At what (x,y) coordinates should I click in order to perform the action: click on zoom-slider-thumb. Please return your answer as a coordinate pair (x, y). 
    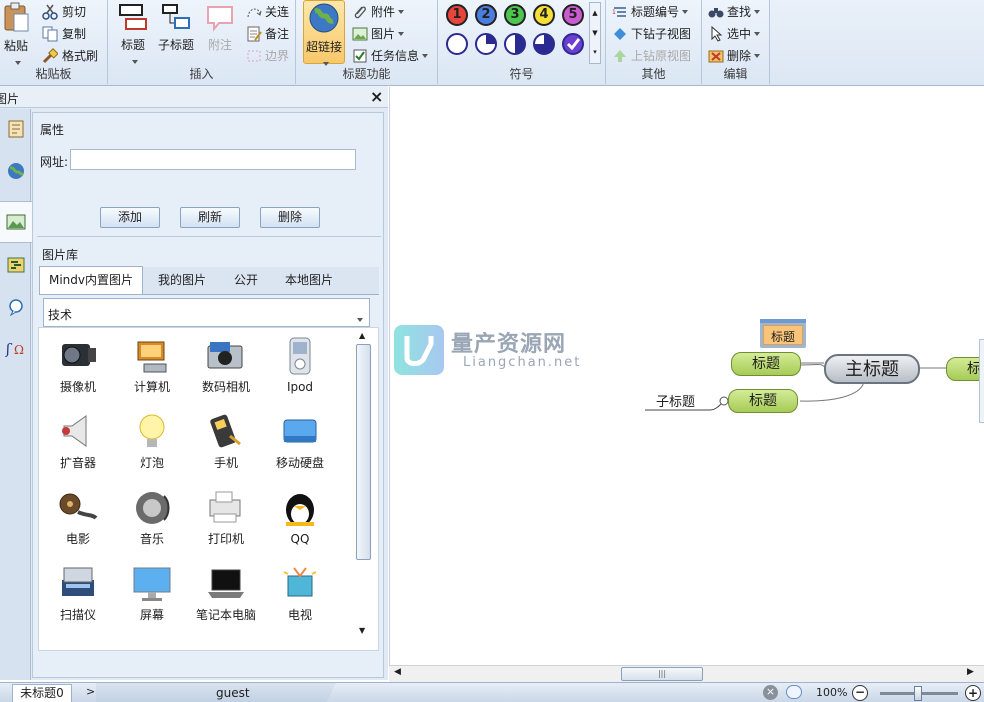
    Looking at the image, I should click on (918, 693).